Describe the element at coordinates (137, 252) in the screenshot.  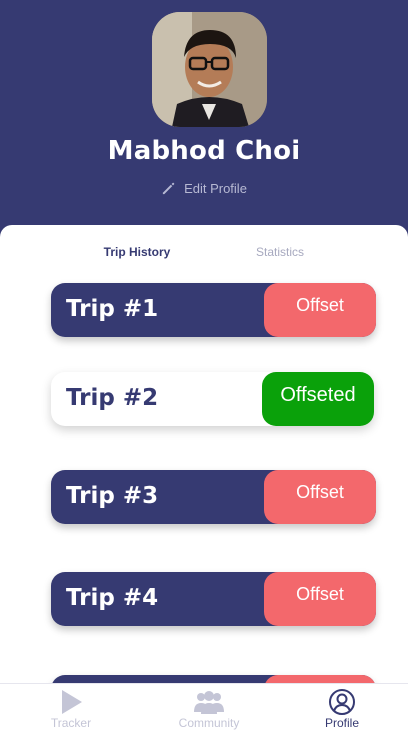
I see `tab-trip-history: Trip History` at that location.